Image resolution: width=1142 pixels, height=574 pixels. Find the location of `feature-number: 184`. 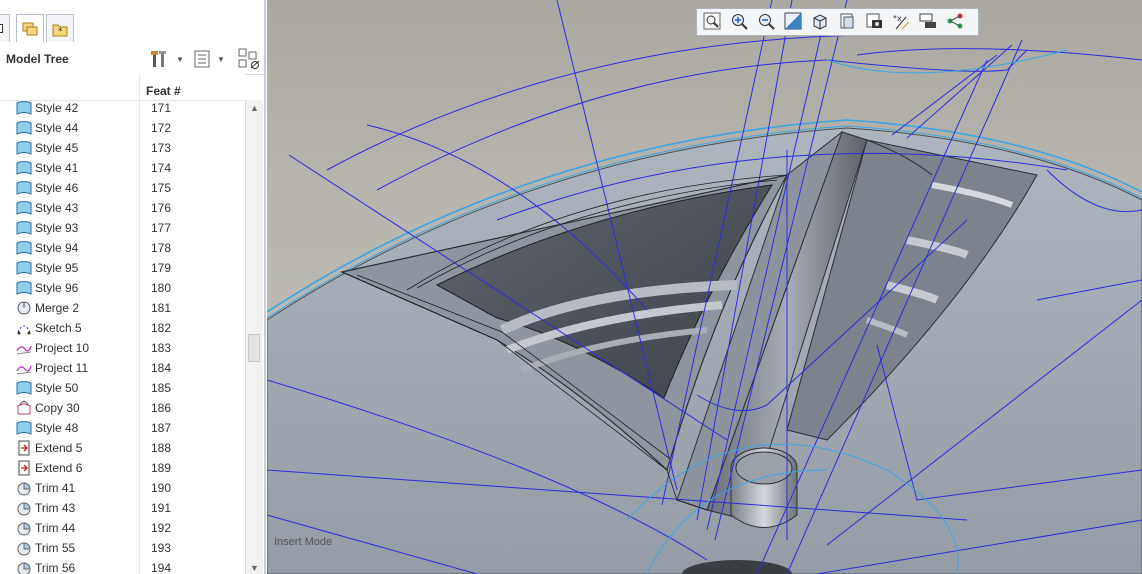

feature-number: 184 is located at coordinates (161, 368).